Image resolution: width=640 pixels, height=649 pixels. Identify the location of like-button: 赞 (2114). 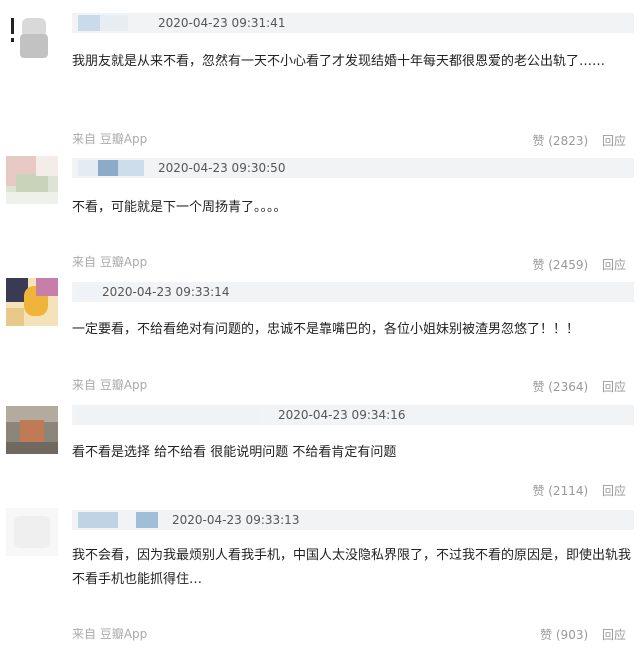
(560, 491).